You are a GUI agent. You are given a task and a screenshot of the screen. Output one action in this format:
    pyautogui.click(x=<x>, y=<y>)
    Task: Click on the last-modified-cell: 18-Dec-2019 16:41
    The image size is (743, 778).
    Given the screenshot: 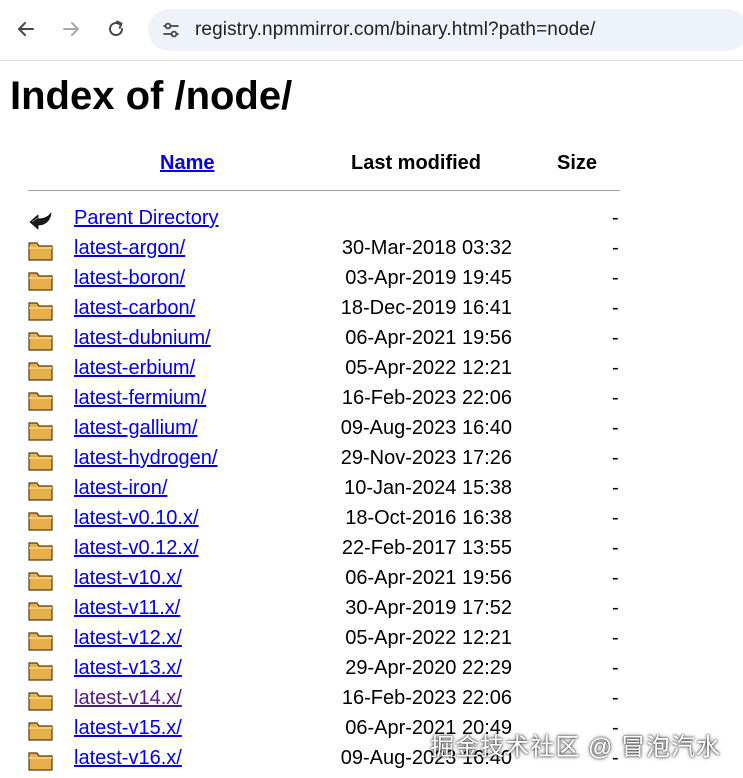 What is the action you would take?
    pyautogui.click(x=426, y=308)
    